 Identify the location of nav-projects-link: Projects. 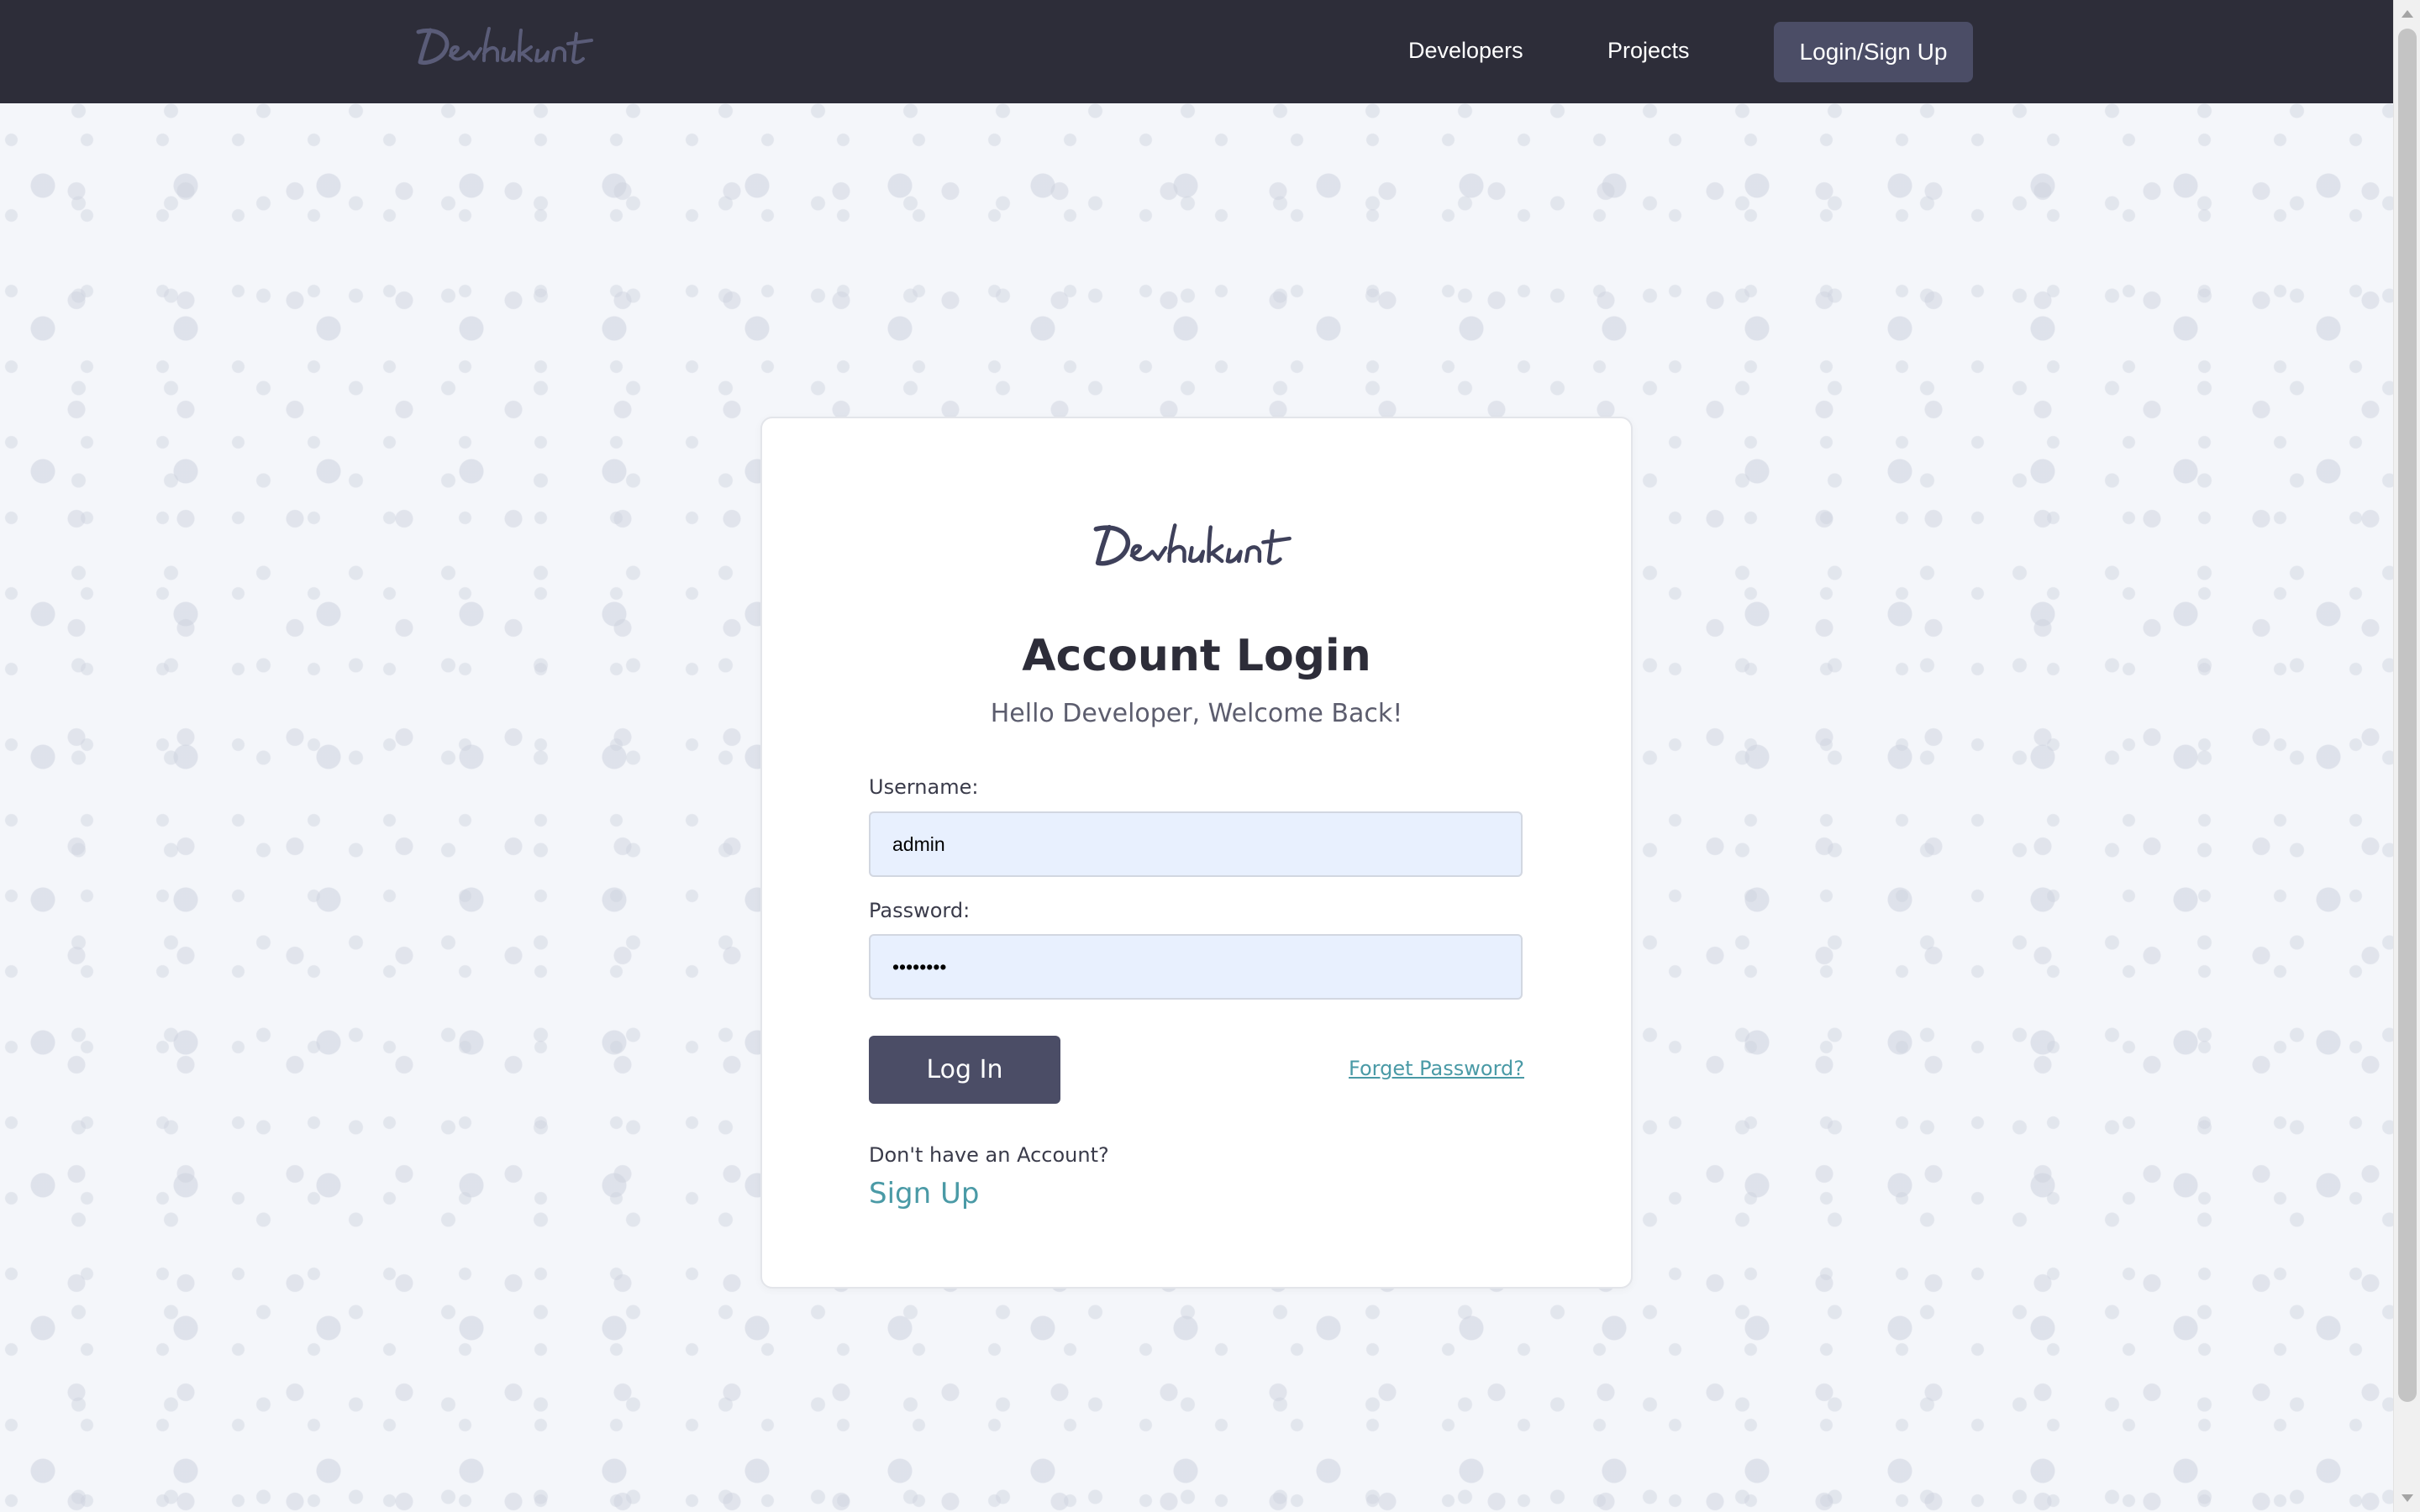
(1649, 50).